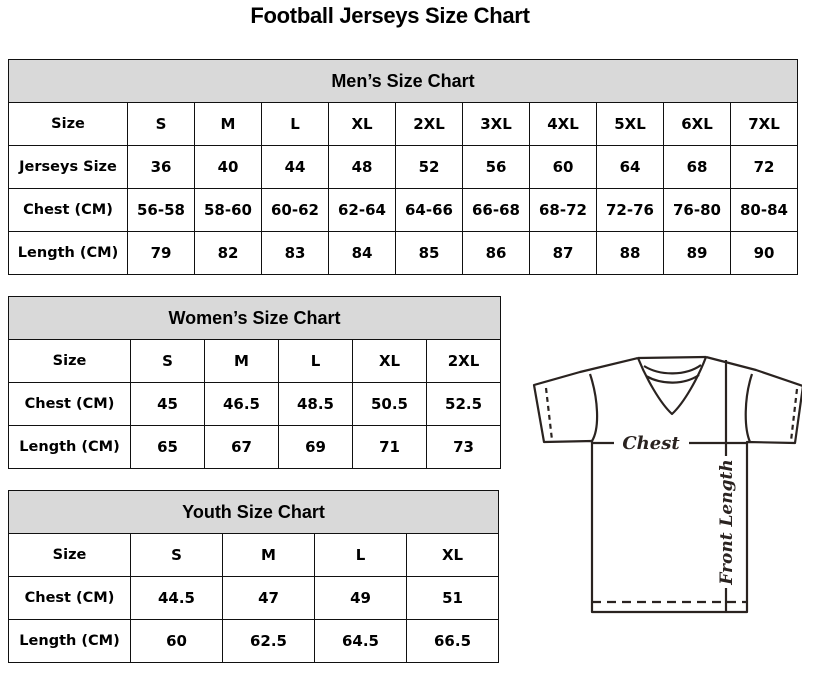  What do you see at coordinates (496, 124) in the screenshot?
I see `table-cell: 3XL` at bounding box center [496, 124].